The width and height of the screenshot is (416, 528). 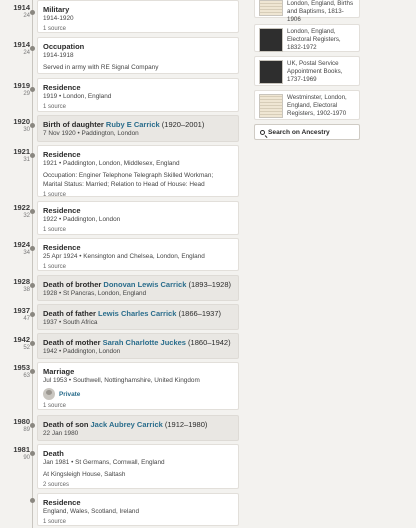 What do you see at coordinates (21, 281) in the screenshot?
I see `event-year: 1928` at bounding box center [21, 281].